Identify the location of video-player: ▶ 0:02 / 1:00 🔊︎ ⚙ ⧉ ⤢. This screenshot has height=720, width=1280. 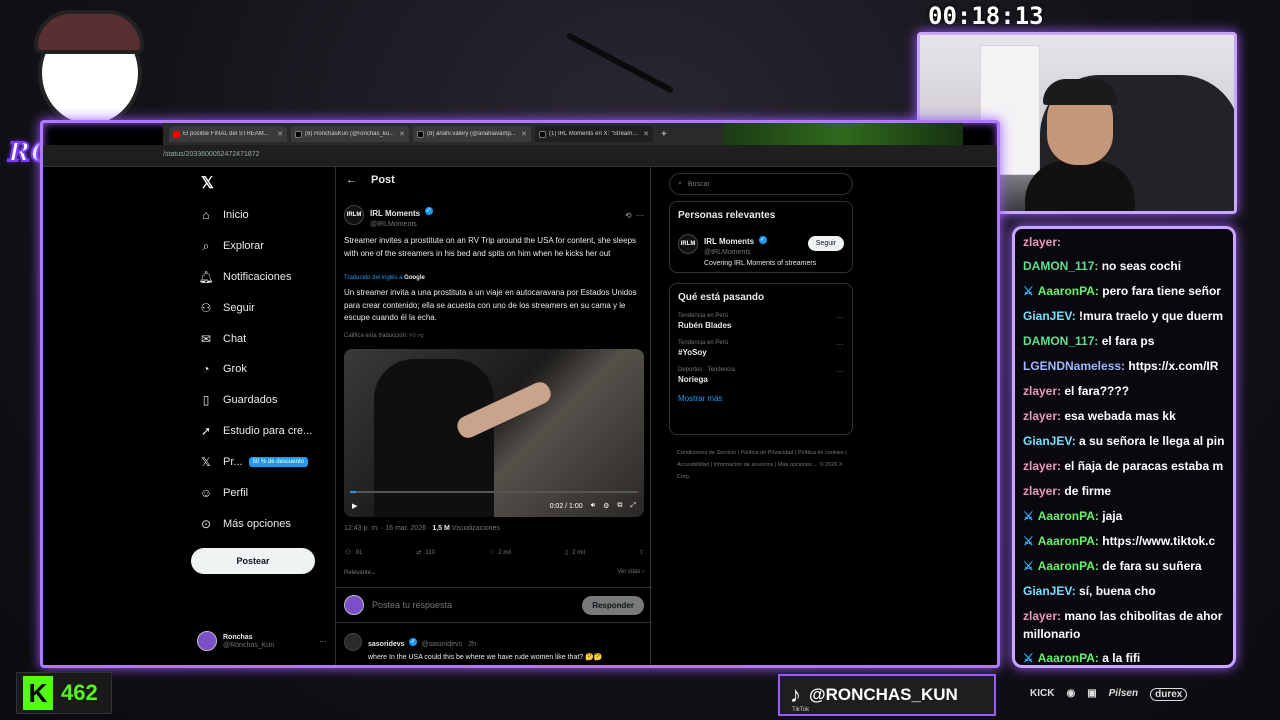
(494, 433).